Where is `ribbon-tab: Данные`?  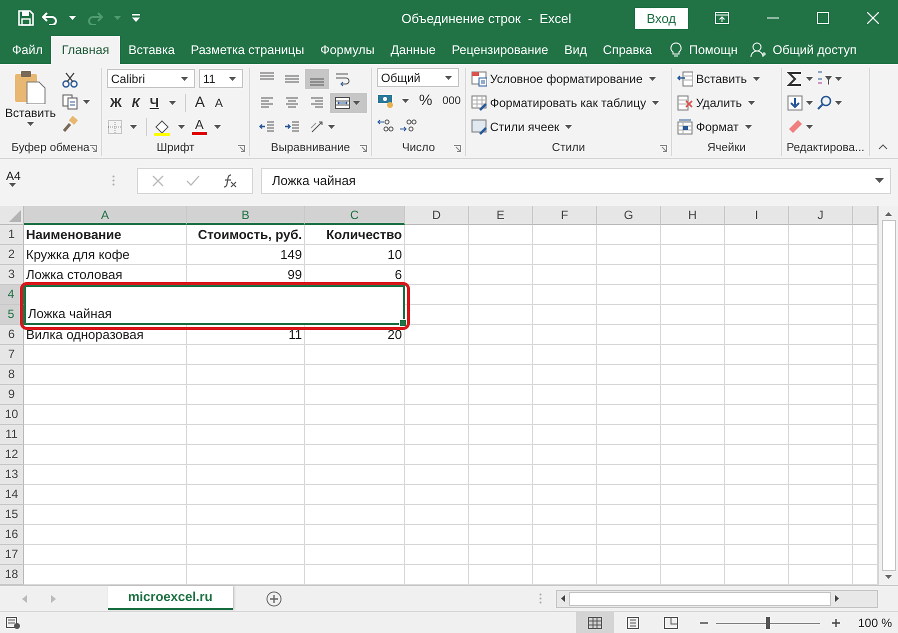
ribbon-tab: Данные is located at coordinates (413, 50).